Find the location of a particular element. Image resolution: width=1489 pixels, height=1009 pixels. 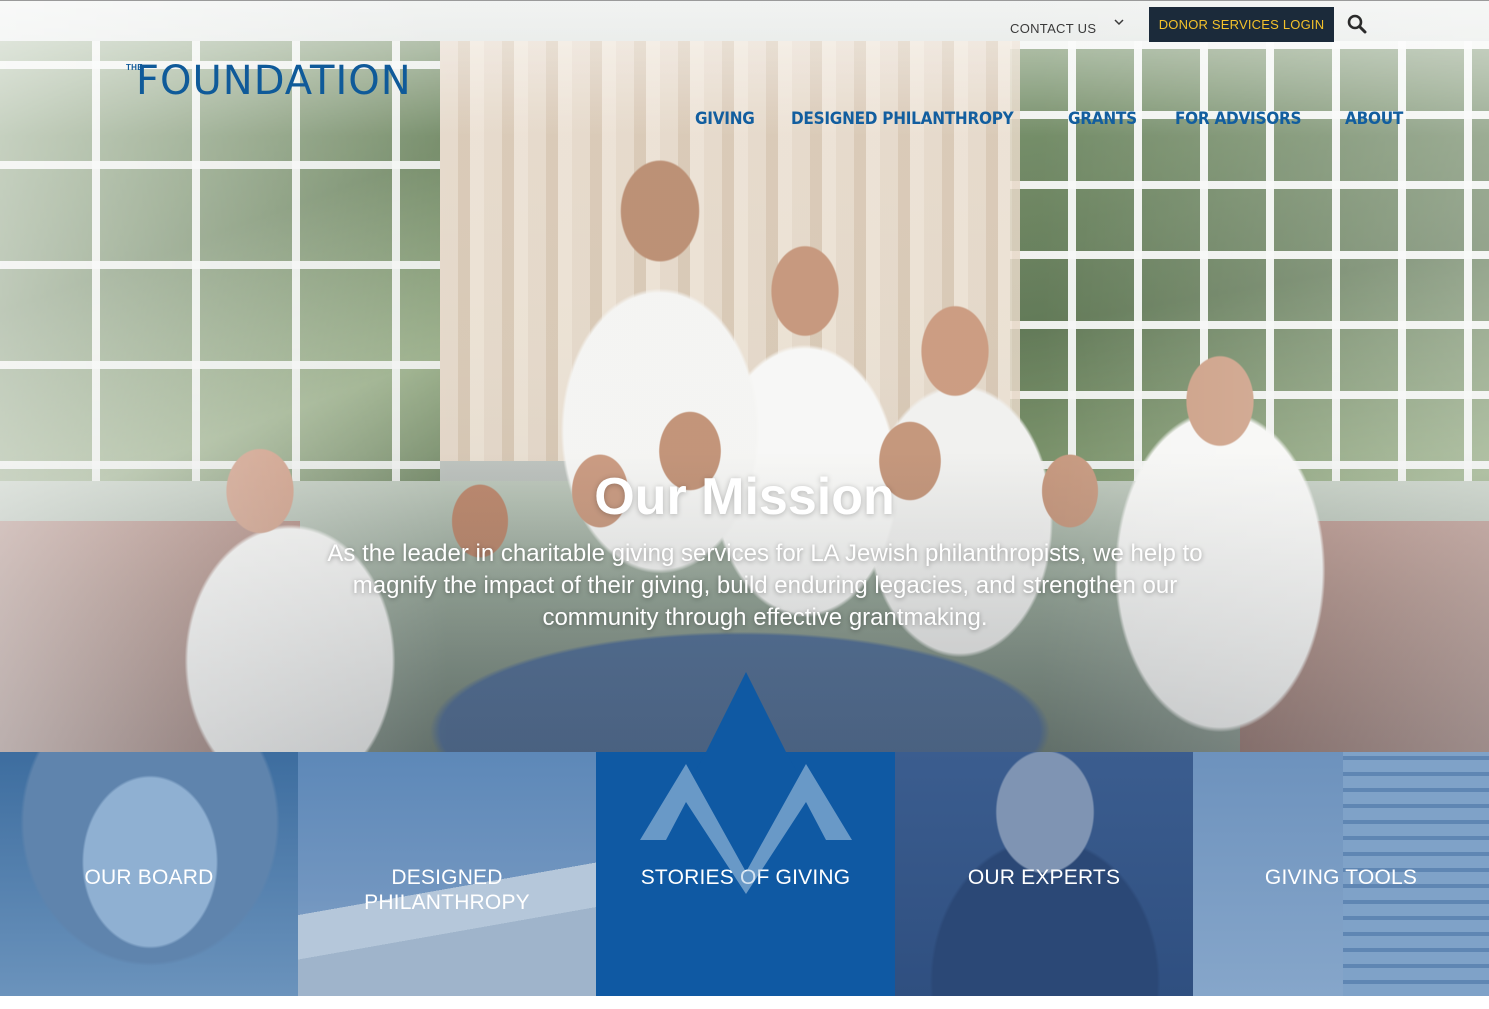

foundation-logo: THE FOUNDATION is located at coordinates (279, 81).